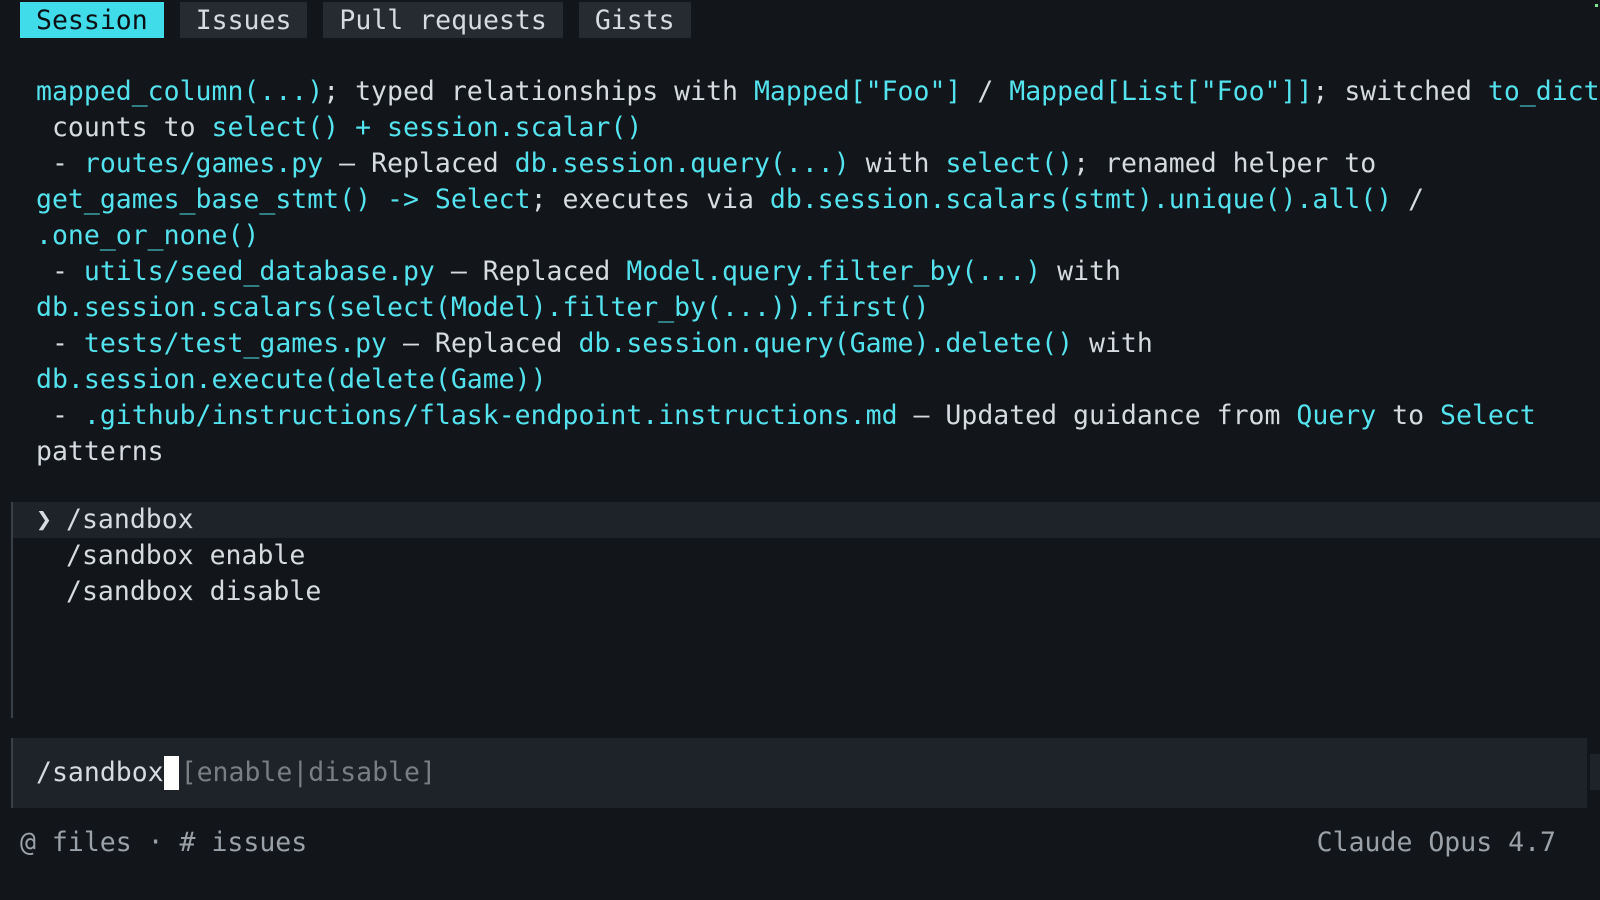 The image size is (1600, 900). Describe the element at coordinates (1595, 772) in the screenshot. I see `input-bar-tail` at that location.